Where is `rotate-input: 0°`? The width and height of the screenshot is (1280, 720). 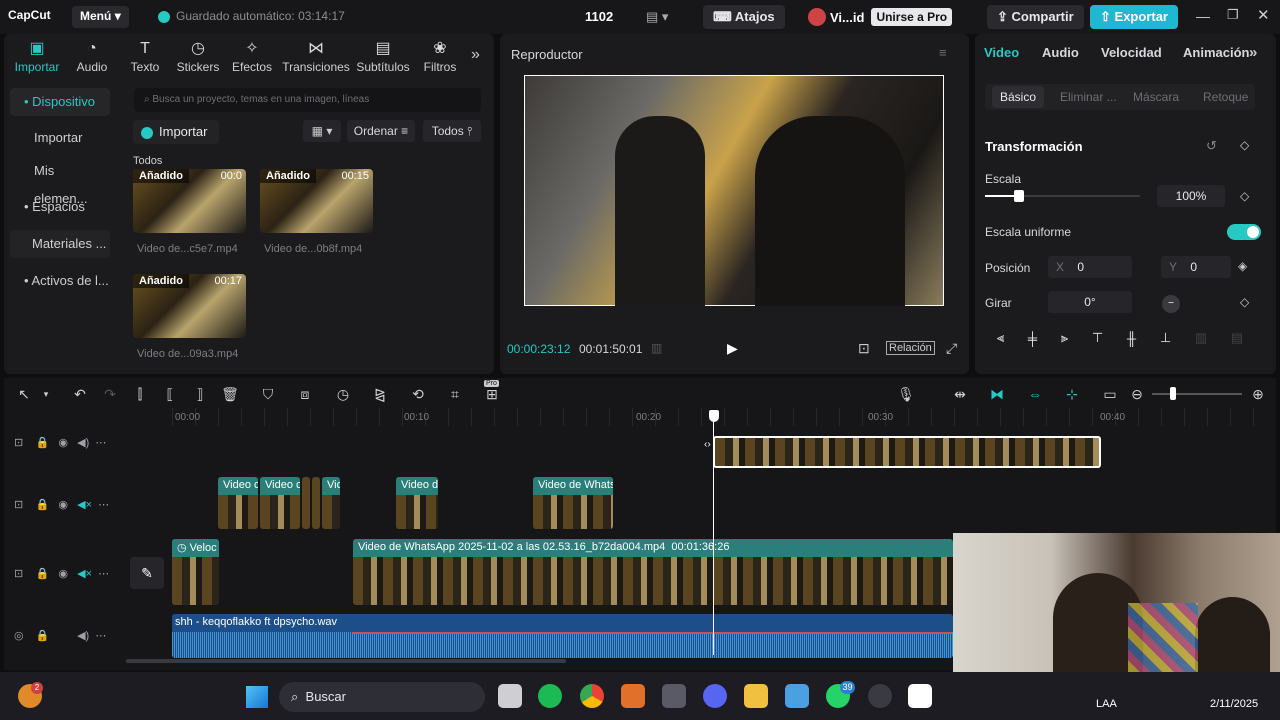
rotate-input: 0° is located at coordinates (1090, 302).